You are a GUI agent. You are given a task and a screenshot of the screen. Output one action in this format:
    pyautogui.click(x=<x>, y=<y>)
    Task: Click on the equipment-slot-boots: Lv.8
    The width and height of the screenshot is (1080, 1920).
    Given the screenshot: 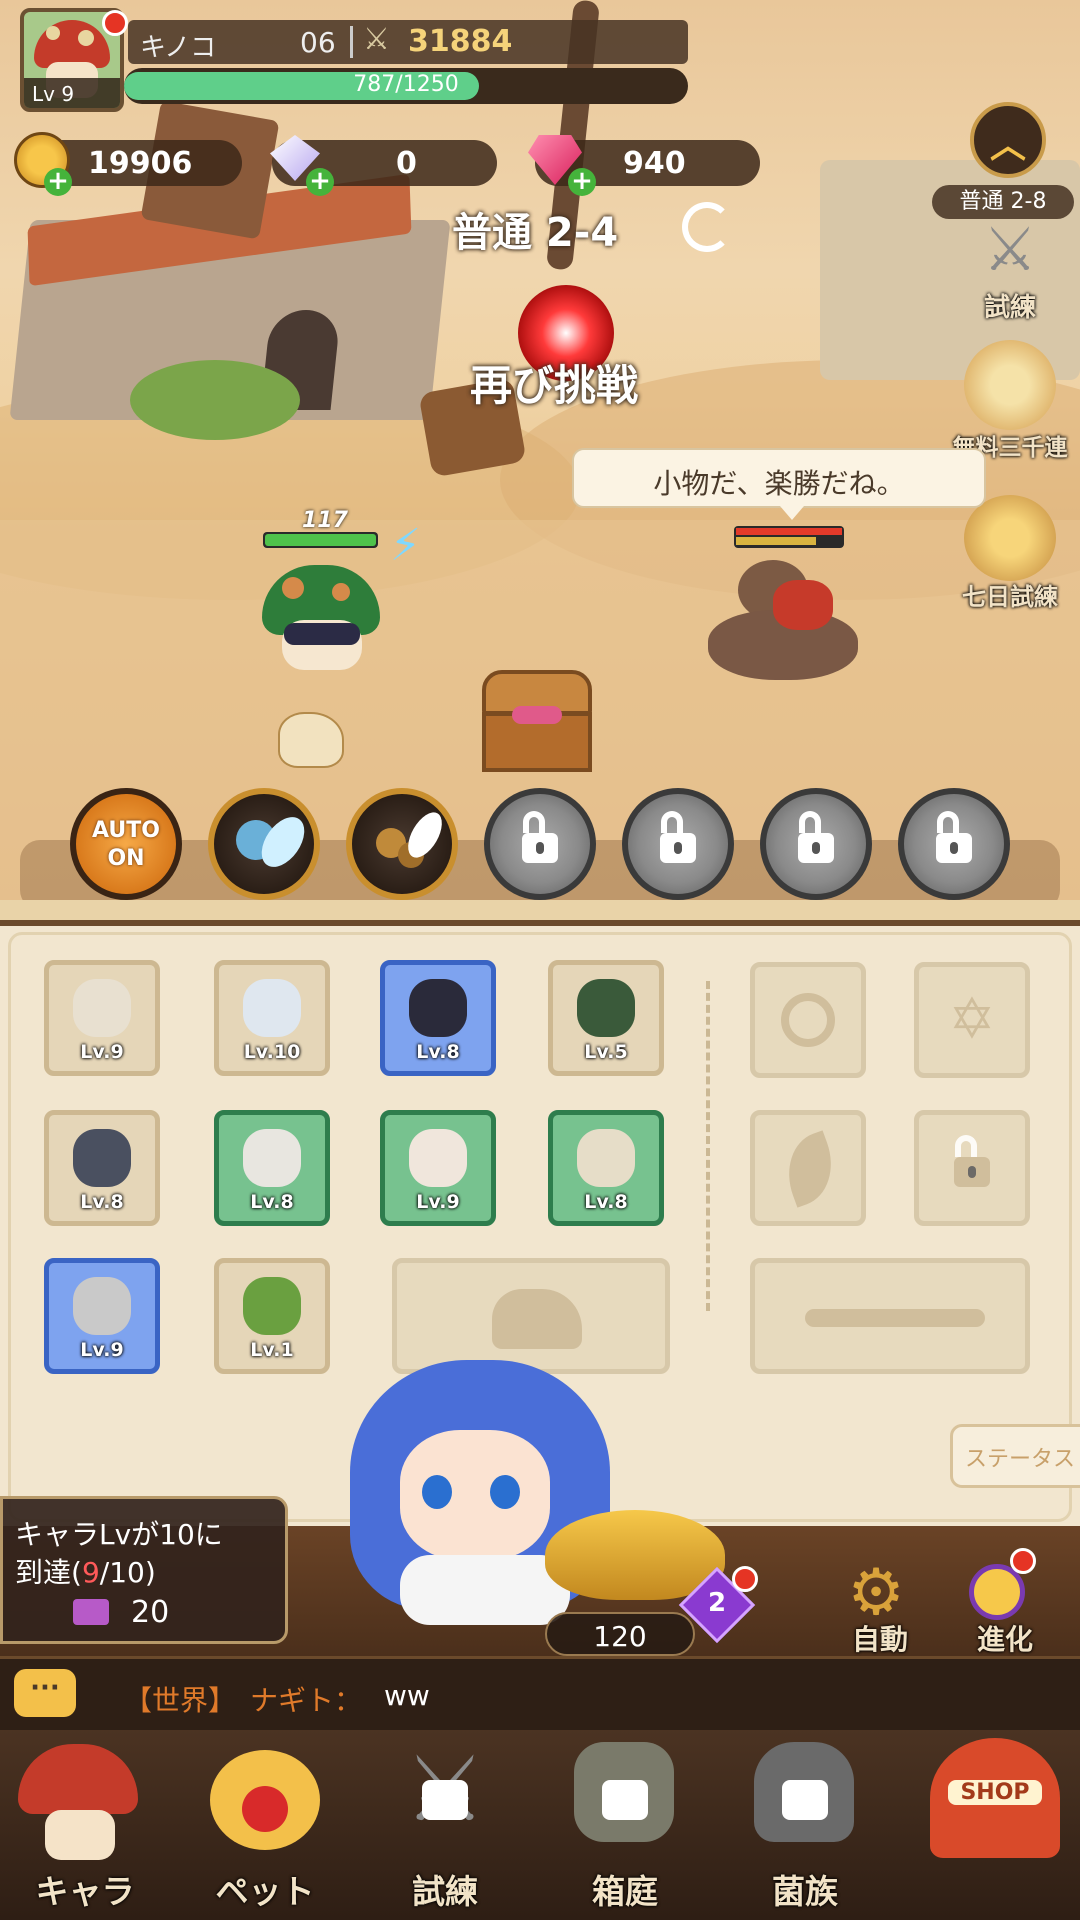 What is the action you would take?
    pyautogui.click(x=272, y=1168)
    